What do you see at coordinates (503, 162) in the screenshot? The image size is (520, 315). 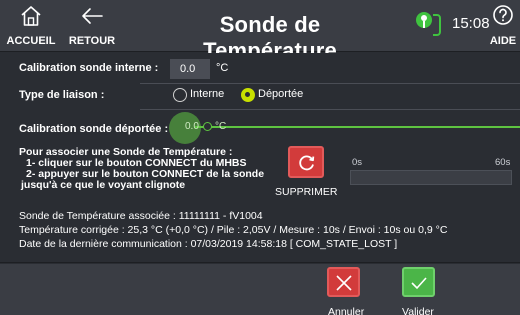 I see `progress-end-label: 60s` at bounding box center [503, 162].